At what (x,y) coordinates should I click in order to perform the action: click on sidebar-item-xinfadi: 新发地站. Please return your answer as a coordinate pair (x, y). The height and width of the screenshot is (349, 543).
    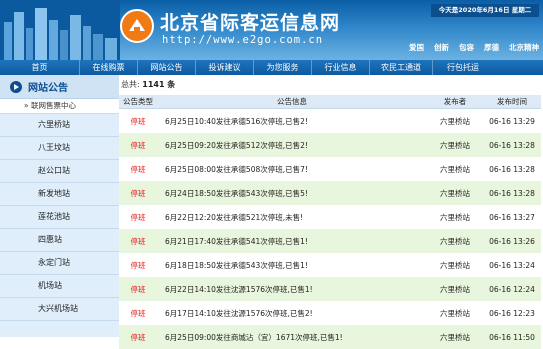
    Looking at the image, I should click on (59, 194).